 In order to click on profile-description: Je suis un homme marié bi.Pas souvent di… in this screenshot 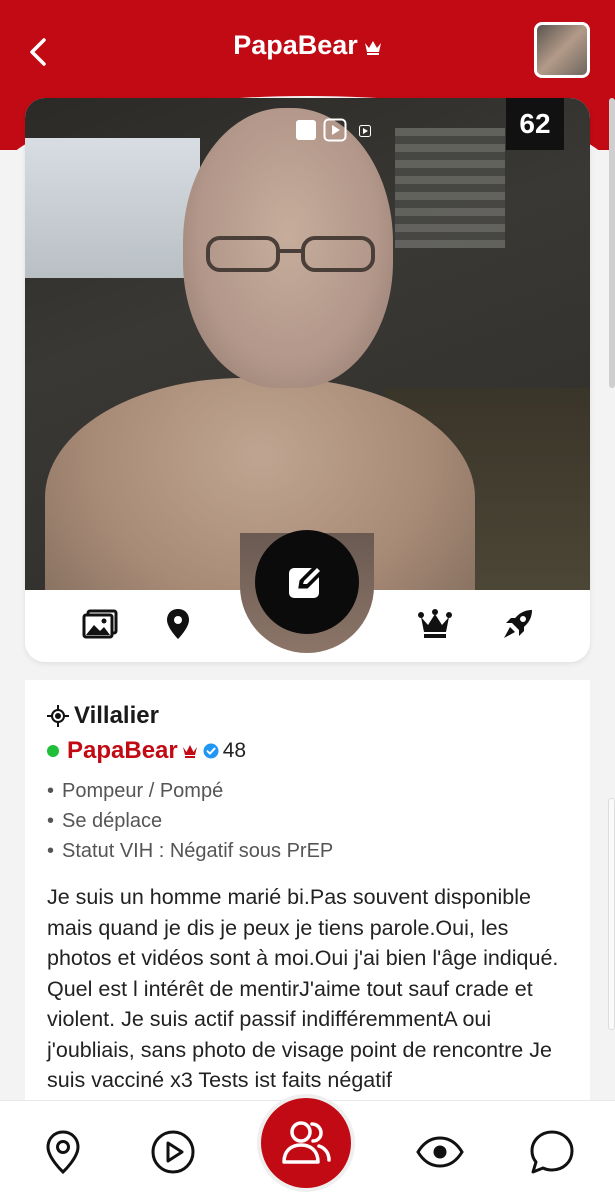, I will do `click(303, 988)`.